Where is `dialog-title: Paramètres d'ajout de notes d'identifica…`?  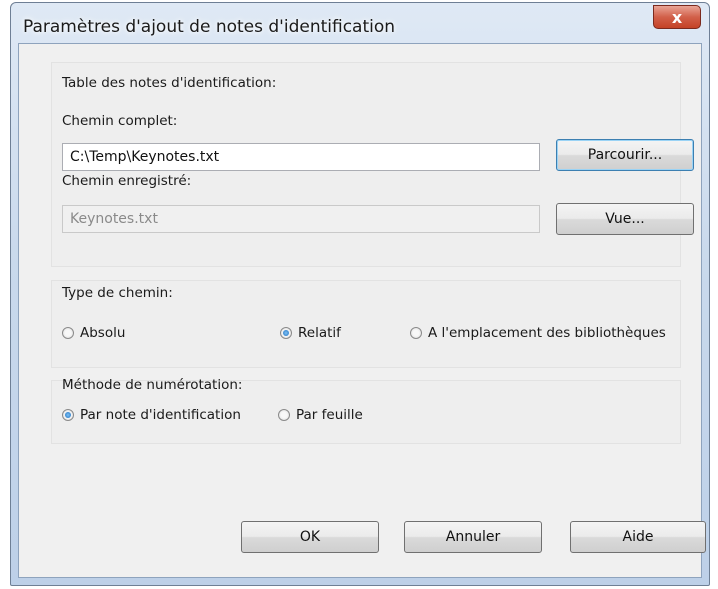 dialog-title: Paramètres d'ajout de notes d'identifica… is located at coordinates (209, 27).